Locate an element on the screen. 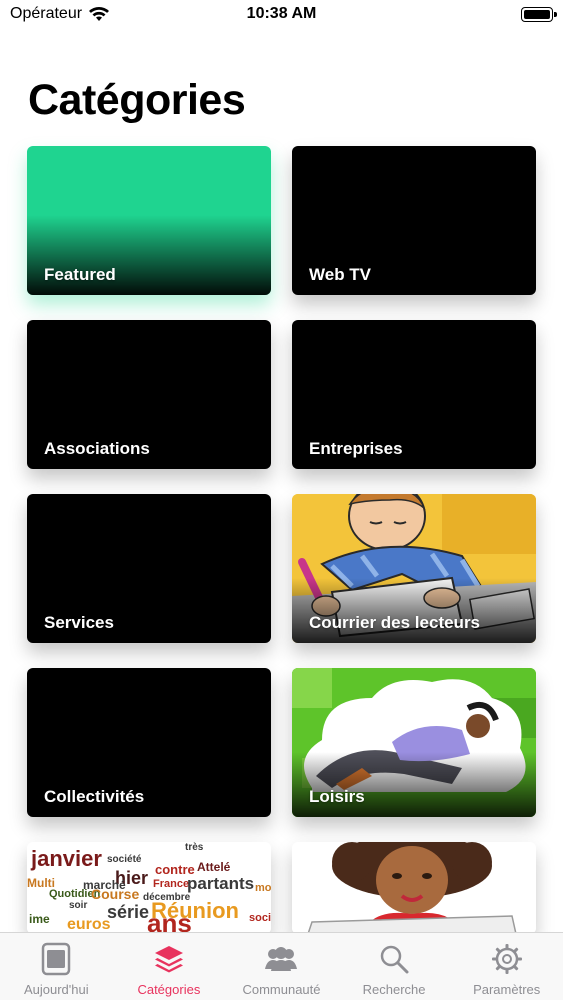 This screenshot has height=1000, width=563. category-label: Collectivités is located at coordinates (94, 796).